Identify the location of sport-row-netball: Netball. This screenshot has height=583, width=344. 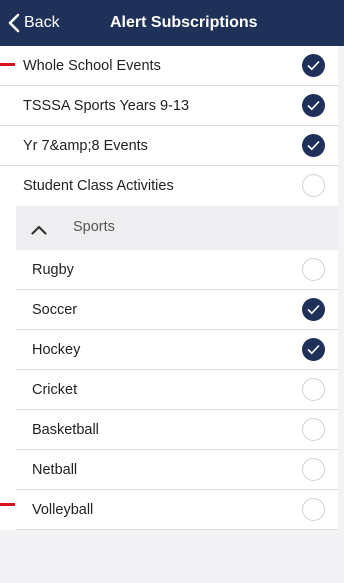
(177, 470).